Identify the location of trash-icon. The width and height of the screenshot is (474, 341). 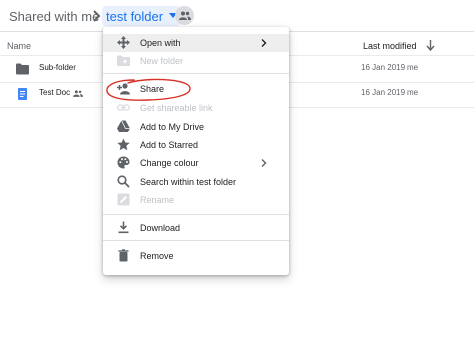
(123, 255).